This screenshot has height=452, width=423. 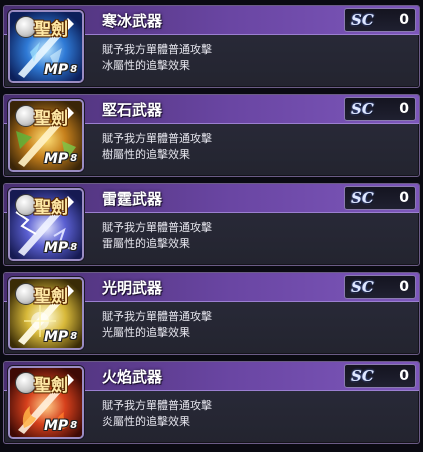 I want to click on skill-title: 寒冰武器, so click(x=132, y=21).